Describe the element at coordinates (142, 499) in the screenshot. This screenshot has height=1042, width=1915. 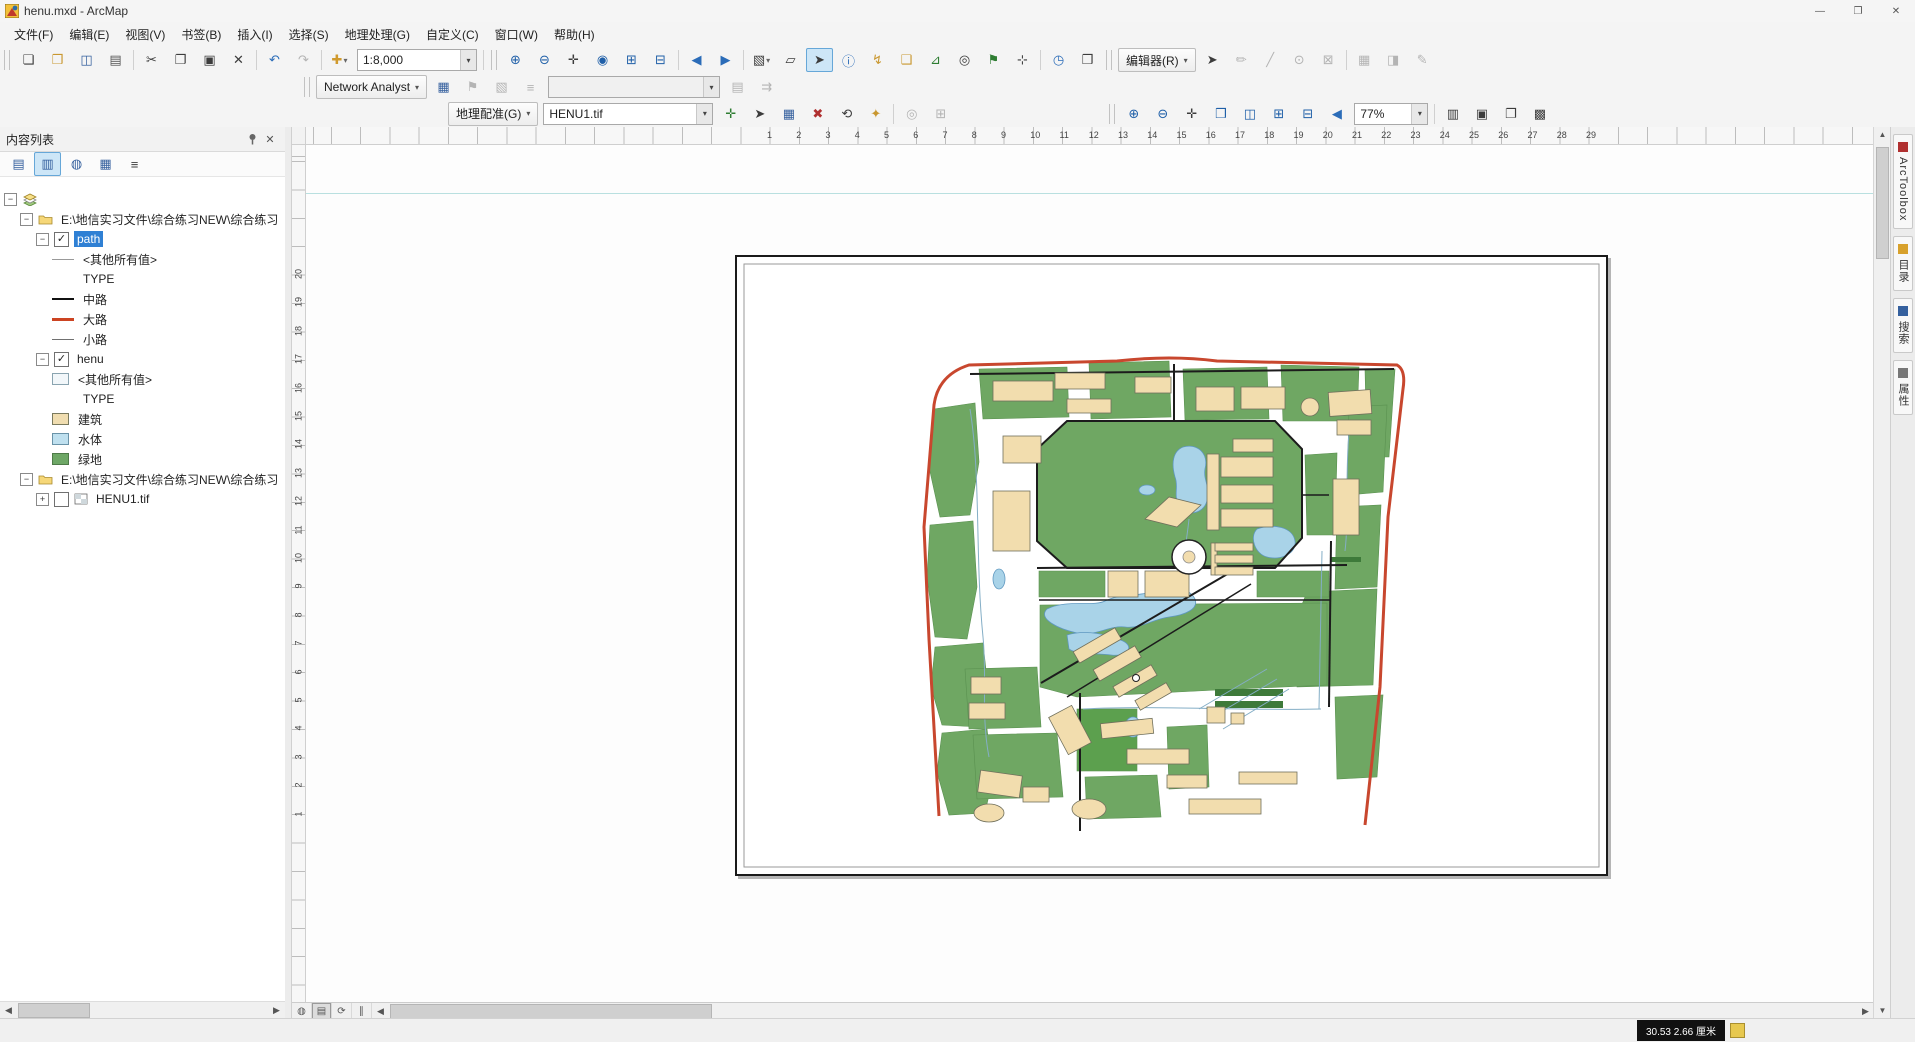
I see `toc-node-HENU1.tif: + HENU1.tif` at that location.